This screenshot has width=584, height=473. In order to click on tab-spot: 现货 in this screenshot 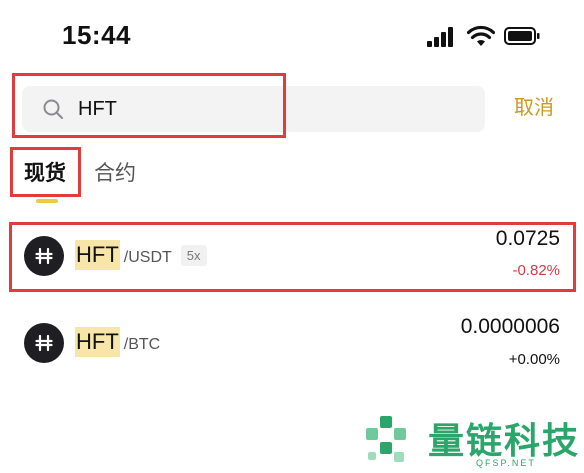, I will do `click(45, 174)`.